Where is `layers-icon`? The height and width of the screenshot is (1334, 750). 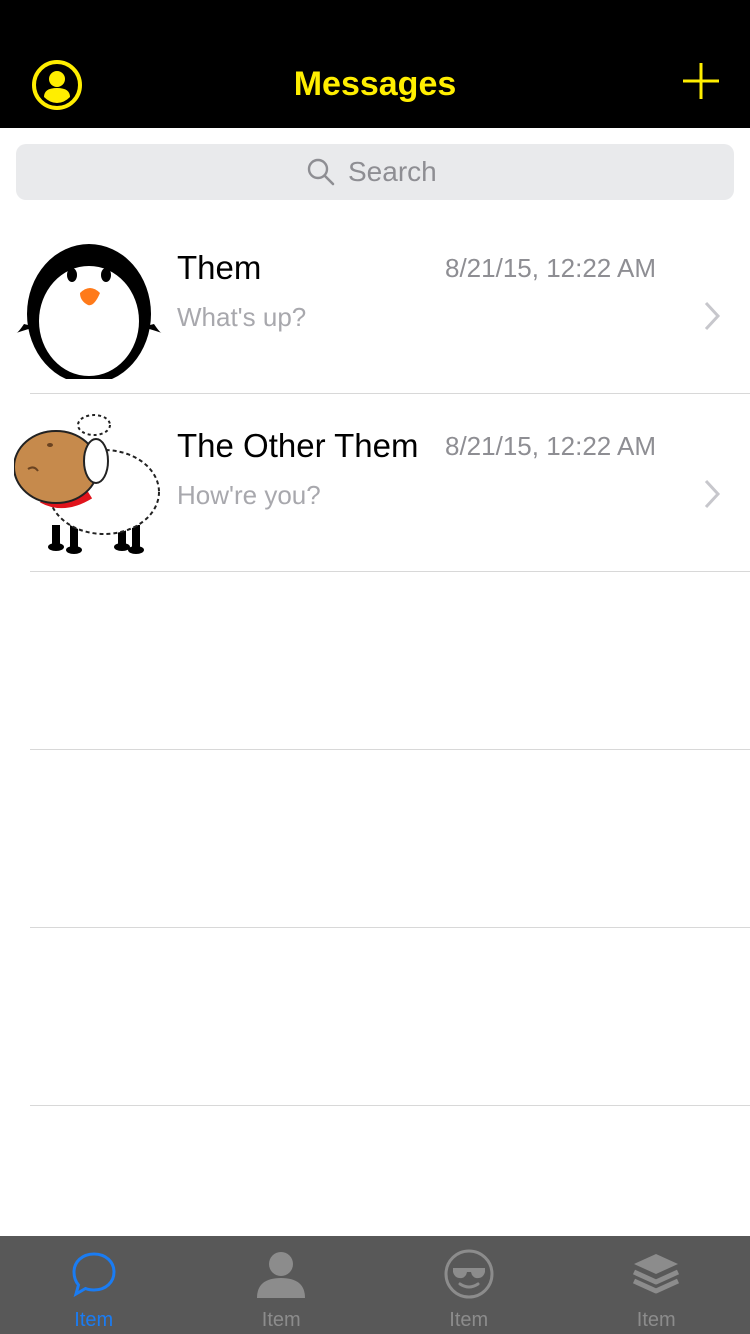
layers-icon is located at coordinates (656, 1274).